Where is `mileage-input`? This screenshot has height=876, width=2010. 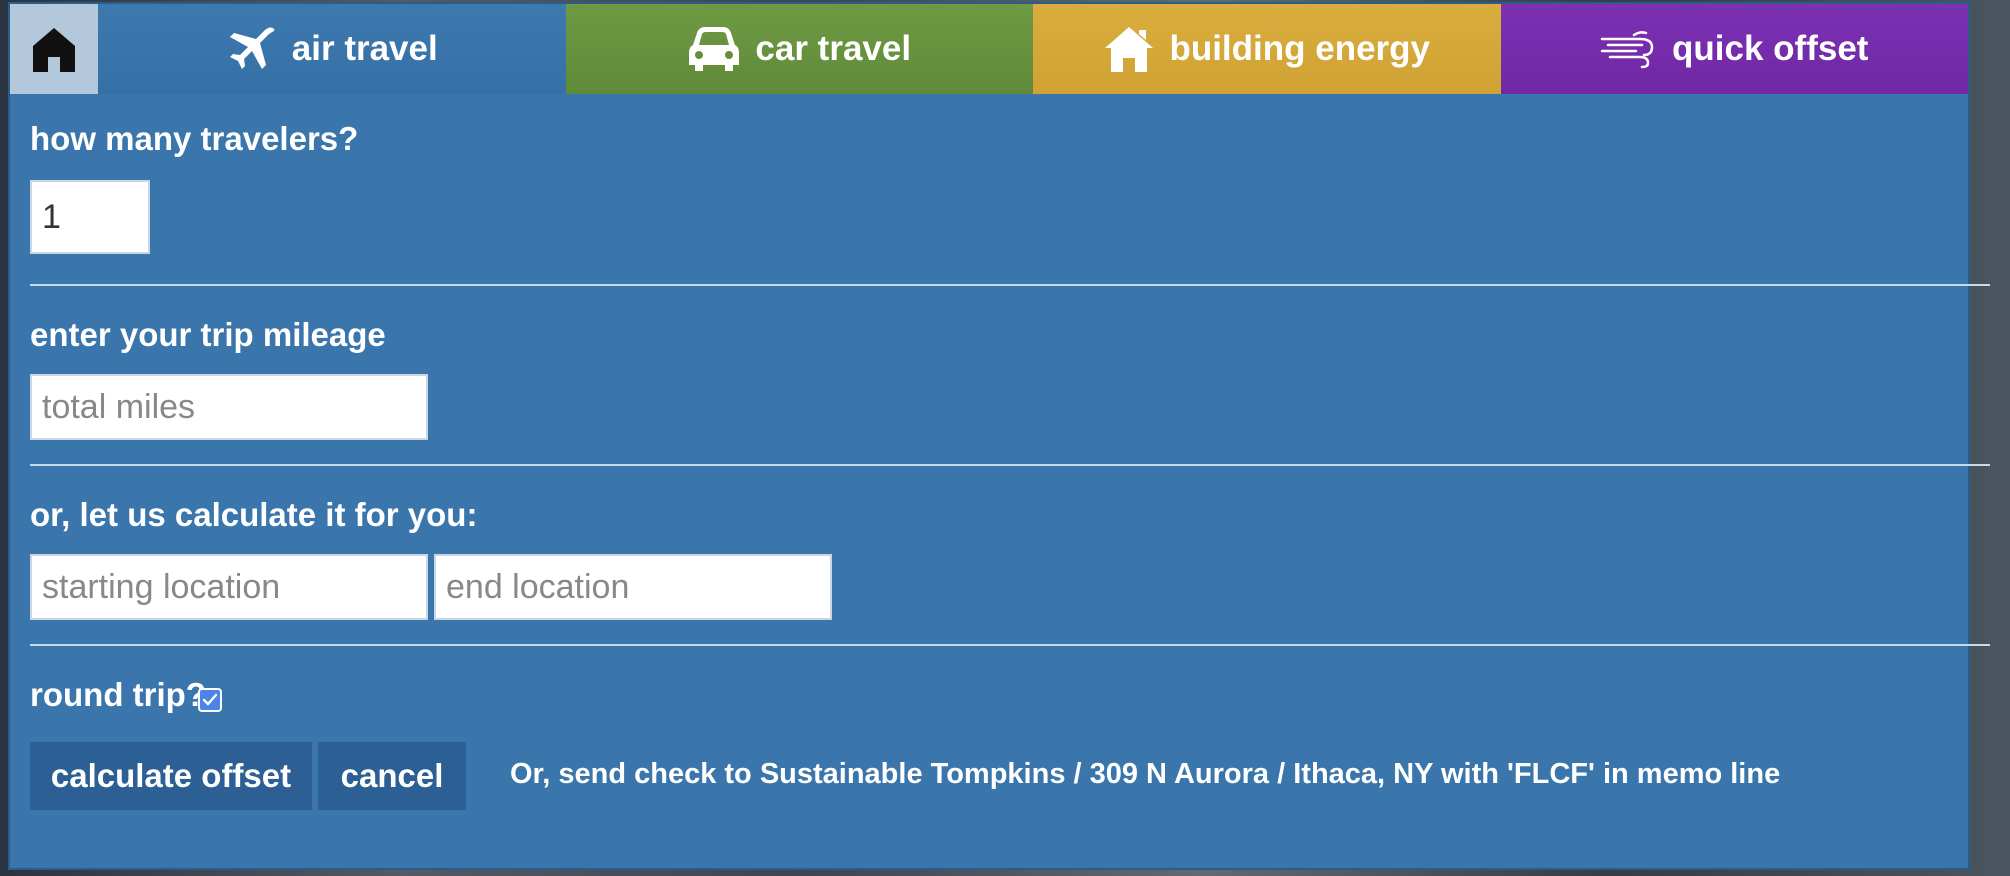 mileage-input is located at coordinates (229, 407).